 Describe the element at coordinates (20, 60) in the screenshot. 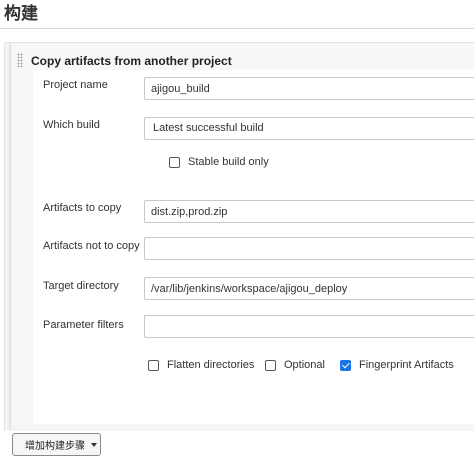

I see `drag-handle-icon` at that location.